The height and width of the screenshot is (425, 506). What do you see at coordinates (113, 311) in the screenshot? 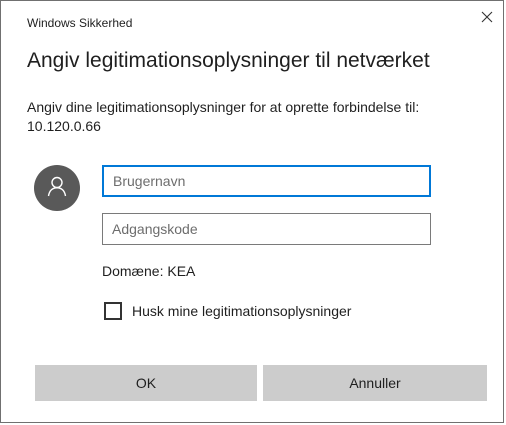
I see `remember-checkbox` at bounding box center [113, 311].